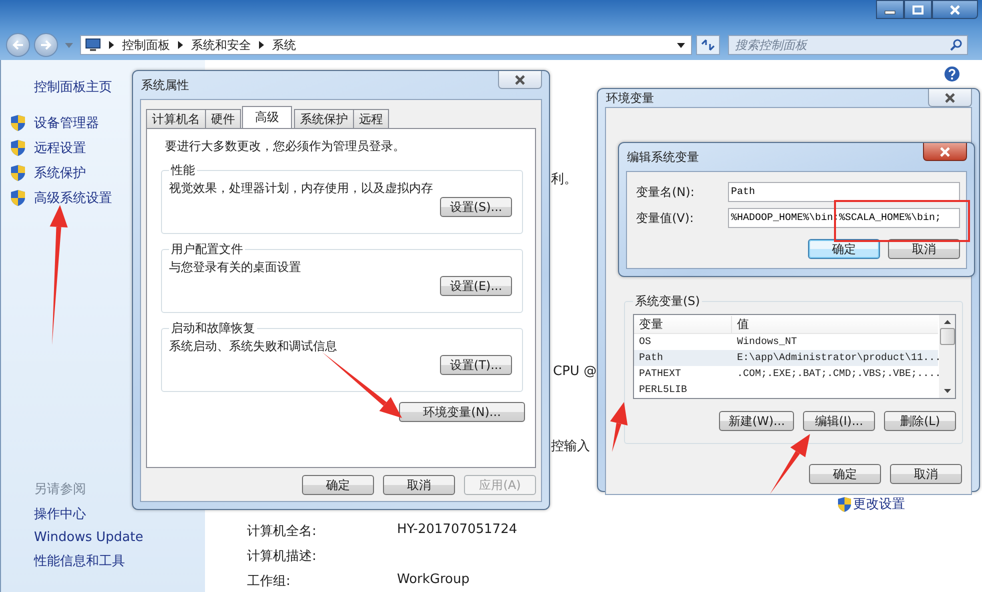 The width and height of the screenshot is (982, 592). I want to click on text-fragment: 控输入, so click(570, 446).